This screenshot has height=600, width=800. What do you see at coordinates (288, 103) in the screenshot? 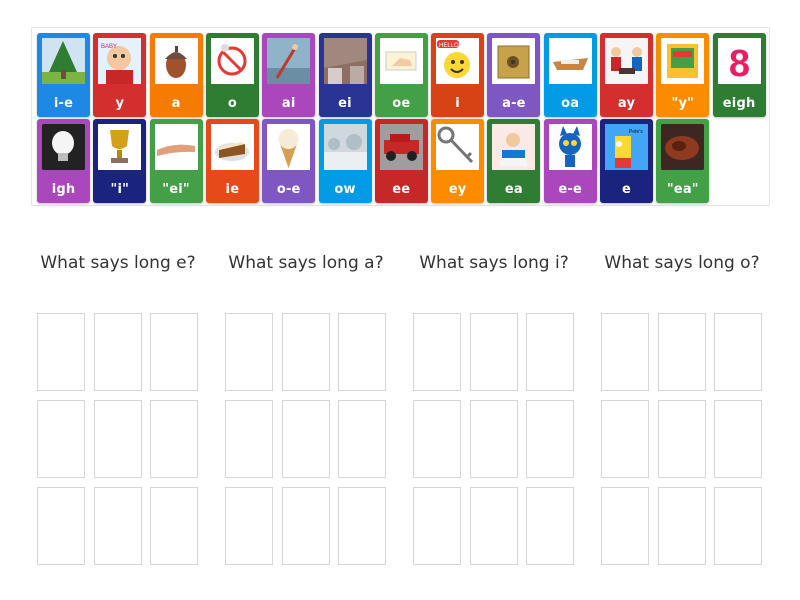
I see `card-label: ai` at bounding box center [288, 103].